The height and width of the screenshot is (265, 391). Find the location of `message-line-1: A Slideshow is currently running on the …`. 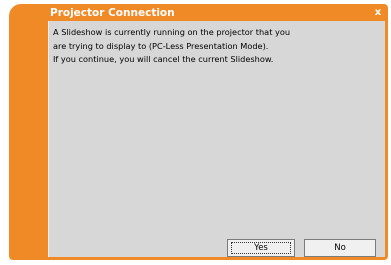

message-line-1: A Slideshow is currently running on the … is located at coordinates (172, 32).